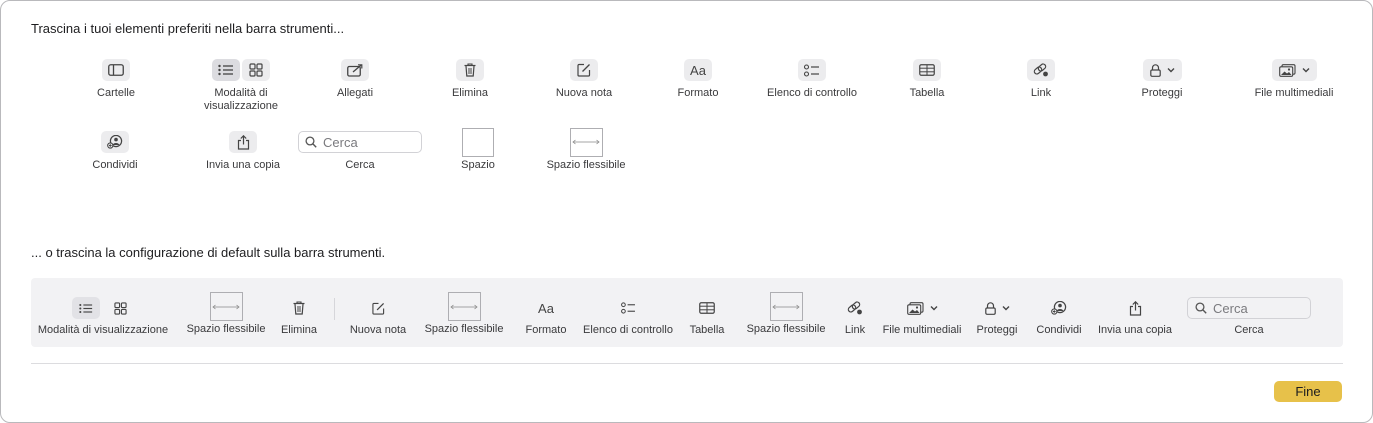 The width and height of the screenshot is (1373, 423). I want to click on palette-item-checklist: Elenco di controllo, so click(812, 79).